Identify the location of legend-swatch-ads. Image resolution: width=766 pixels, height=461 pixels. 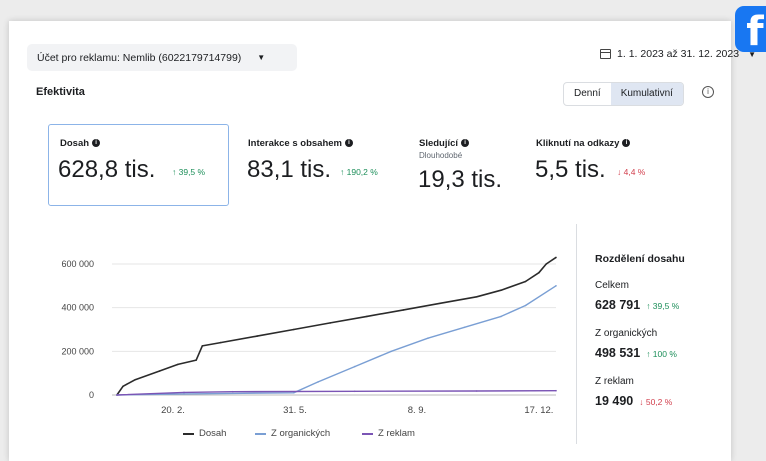
(367, 433).